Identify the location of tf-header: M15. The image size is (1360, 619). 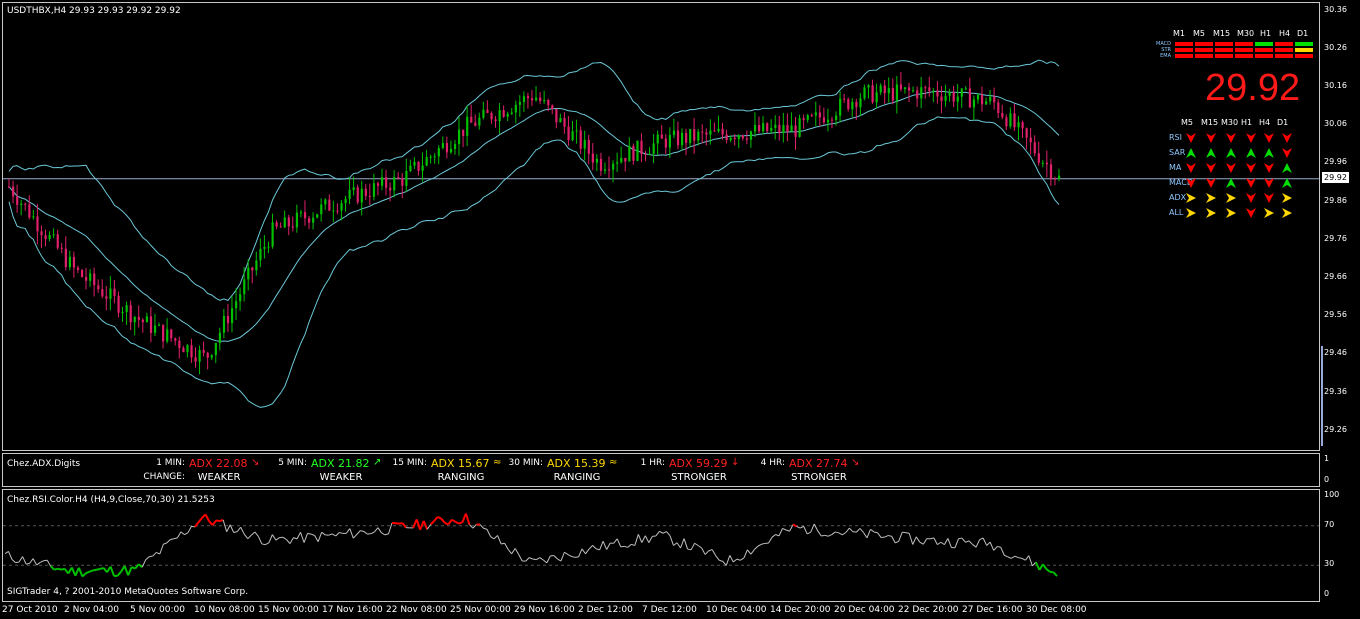
(1210, 122).